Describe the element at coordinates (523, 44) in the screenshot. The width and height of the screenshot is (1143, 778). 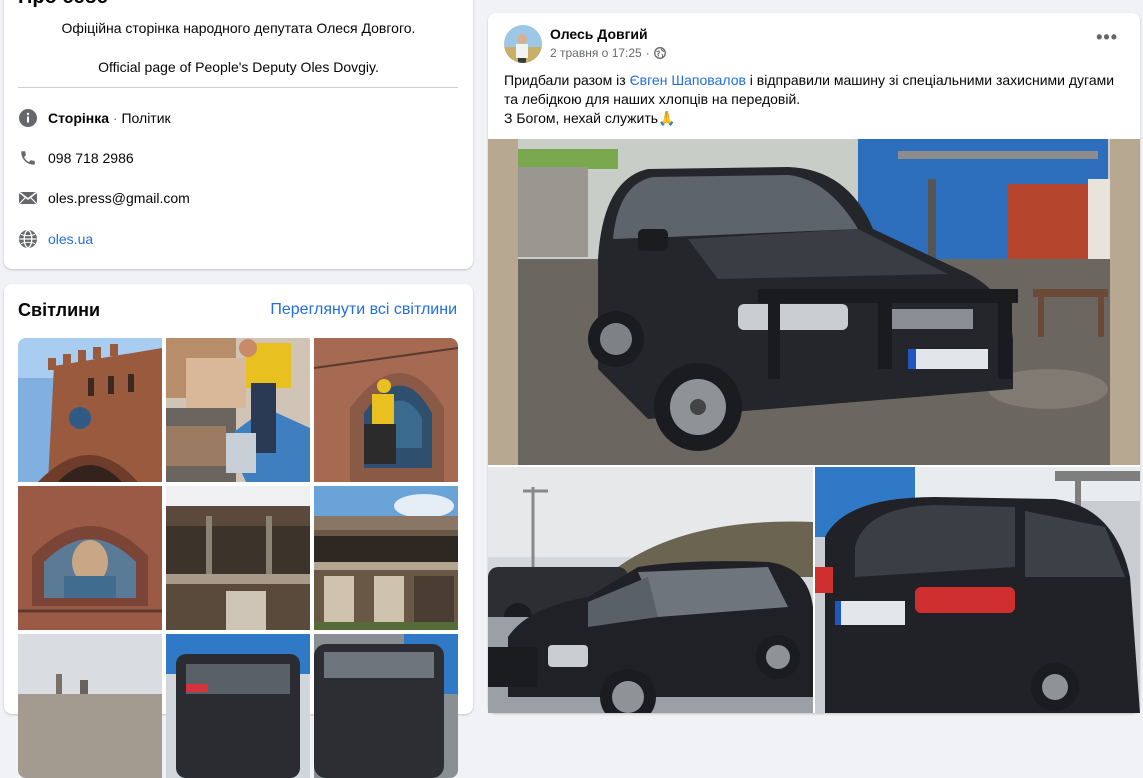
I see `author-avatar` at that location.